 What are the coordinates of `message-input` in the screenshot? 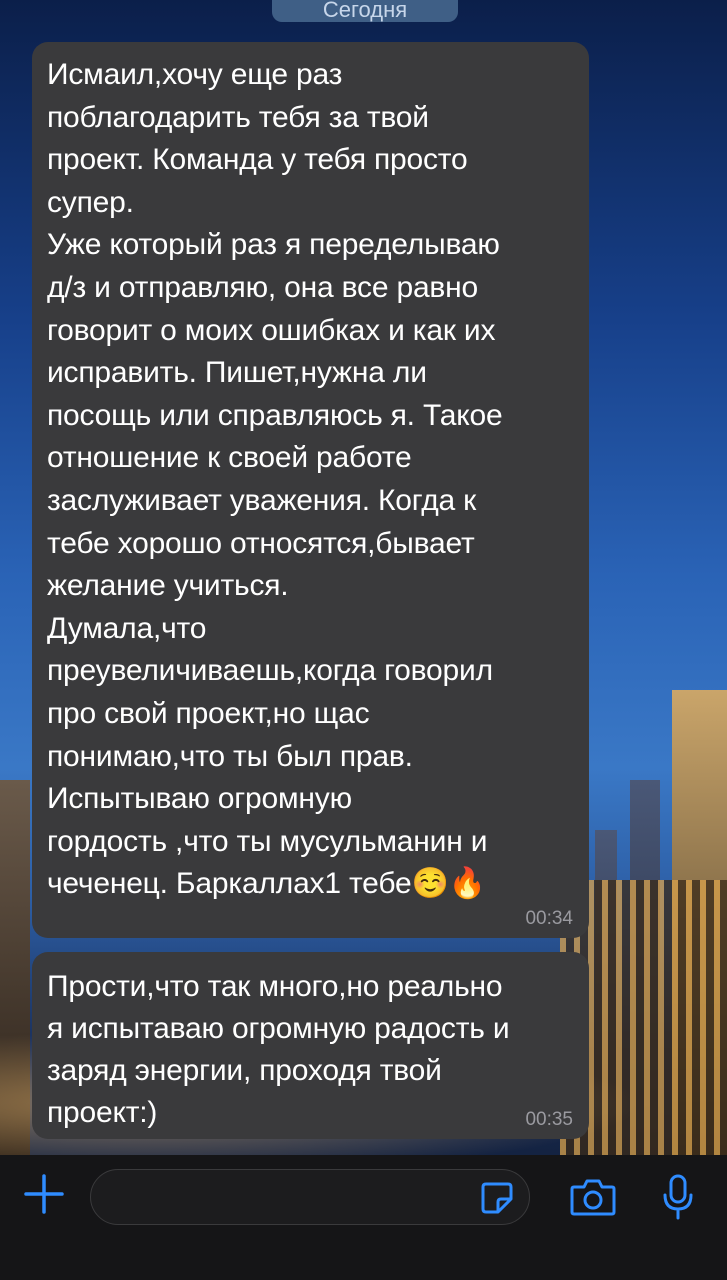 It's located at (310, 1197).